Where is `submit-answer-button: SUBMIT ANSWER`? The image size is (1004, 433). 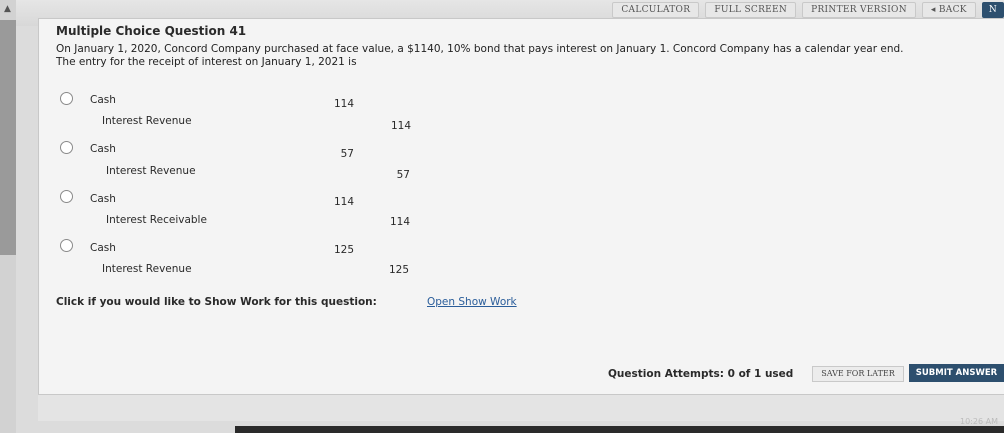 submit-answer-button: SUBMIT ANSWER is located at coordinates (956, 373).